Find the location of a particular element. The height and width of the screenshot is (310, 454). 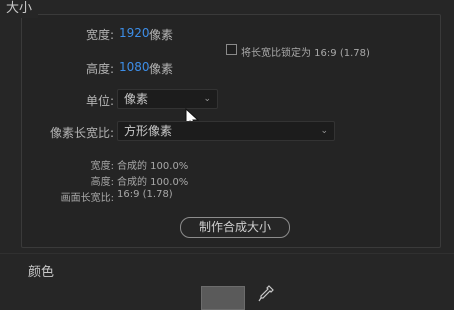

color-section-title: 颜色 is located at coordinates (41, 272).